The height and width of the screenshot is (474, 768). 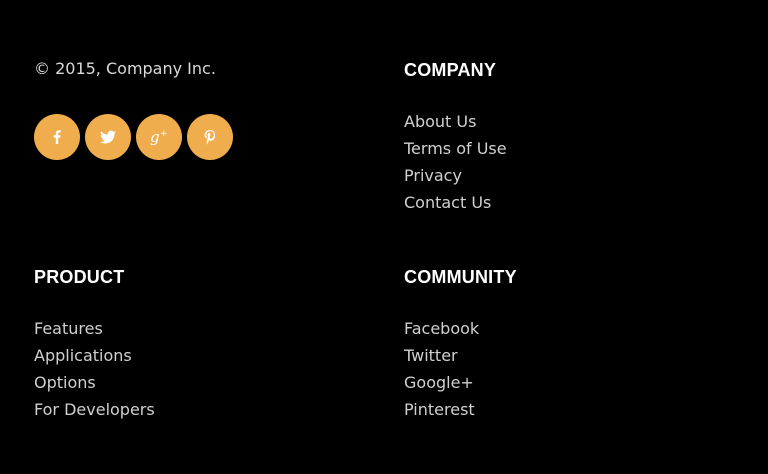 I want to click on list-item: Facebook, so click(x=441, y=331).